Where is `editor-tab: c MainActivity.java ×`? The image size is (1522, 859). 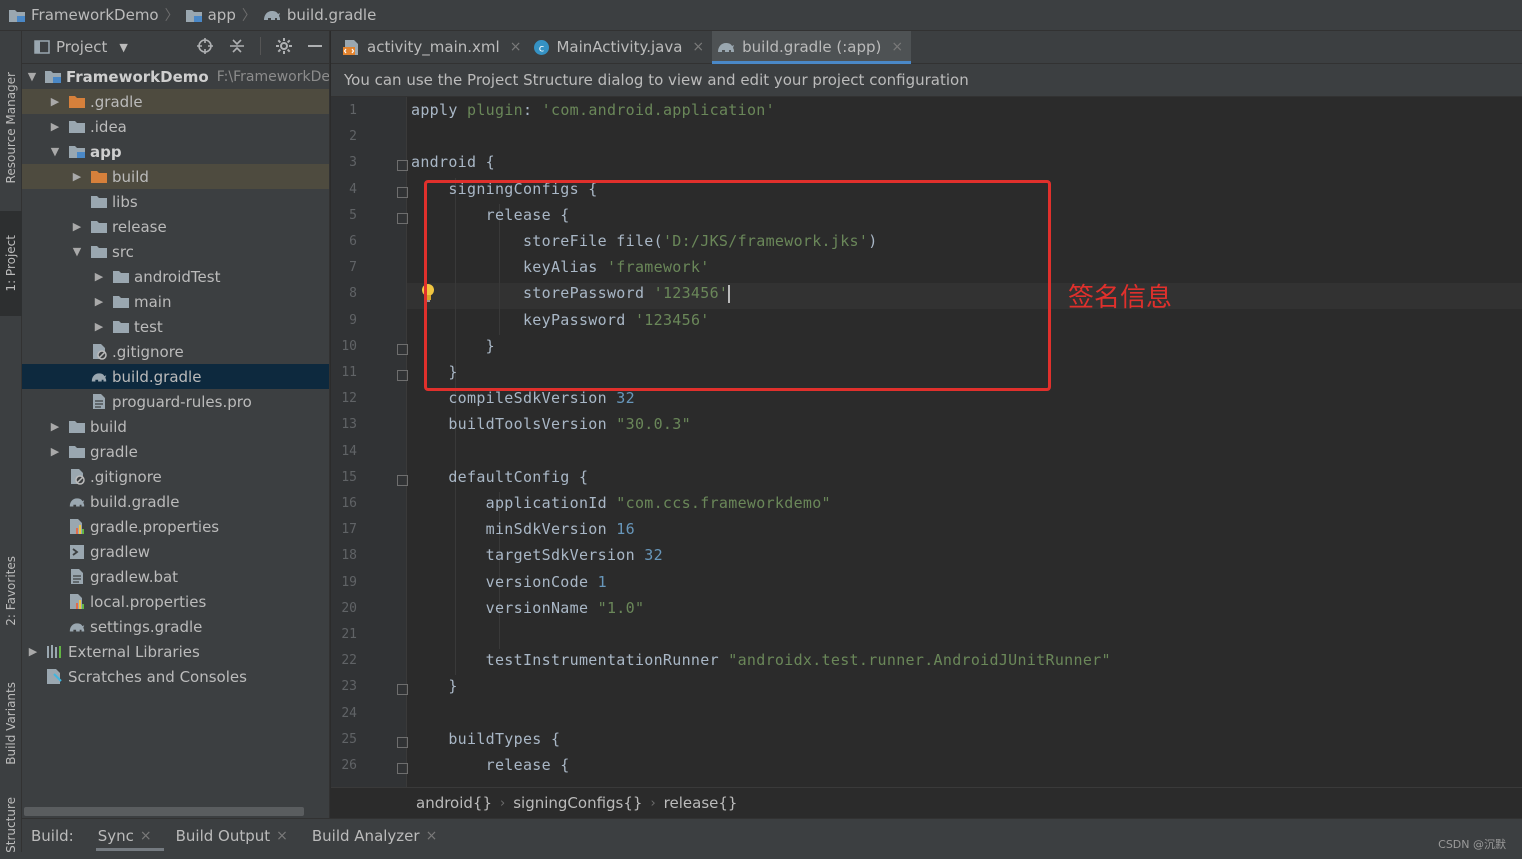
editor-tab: c MainActivity.java × is located at coordinates (620, 47).